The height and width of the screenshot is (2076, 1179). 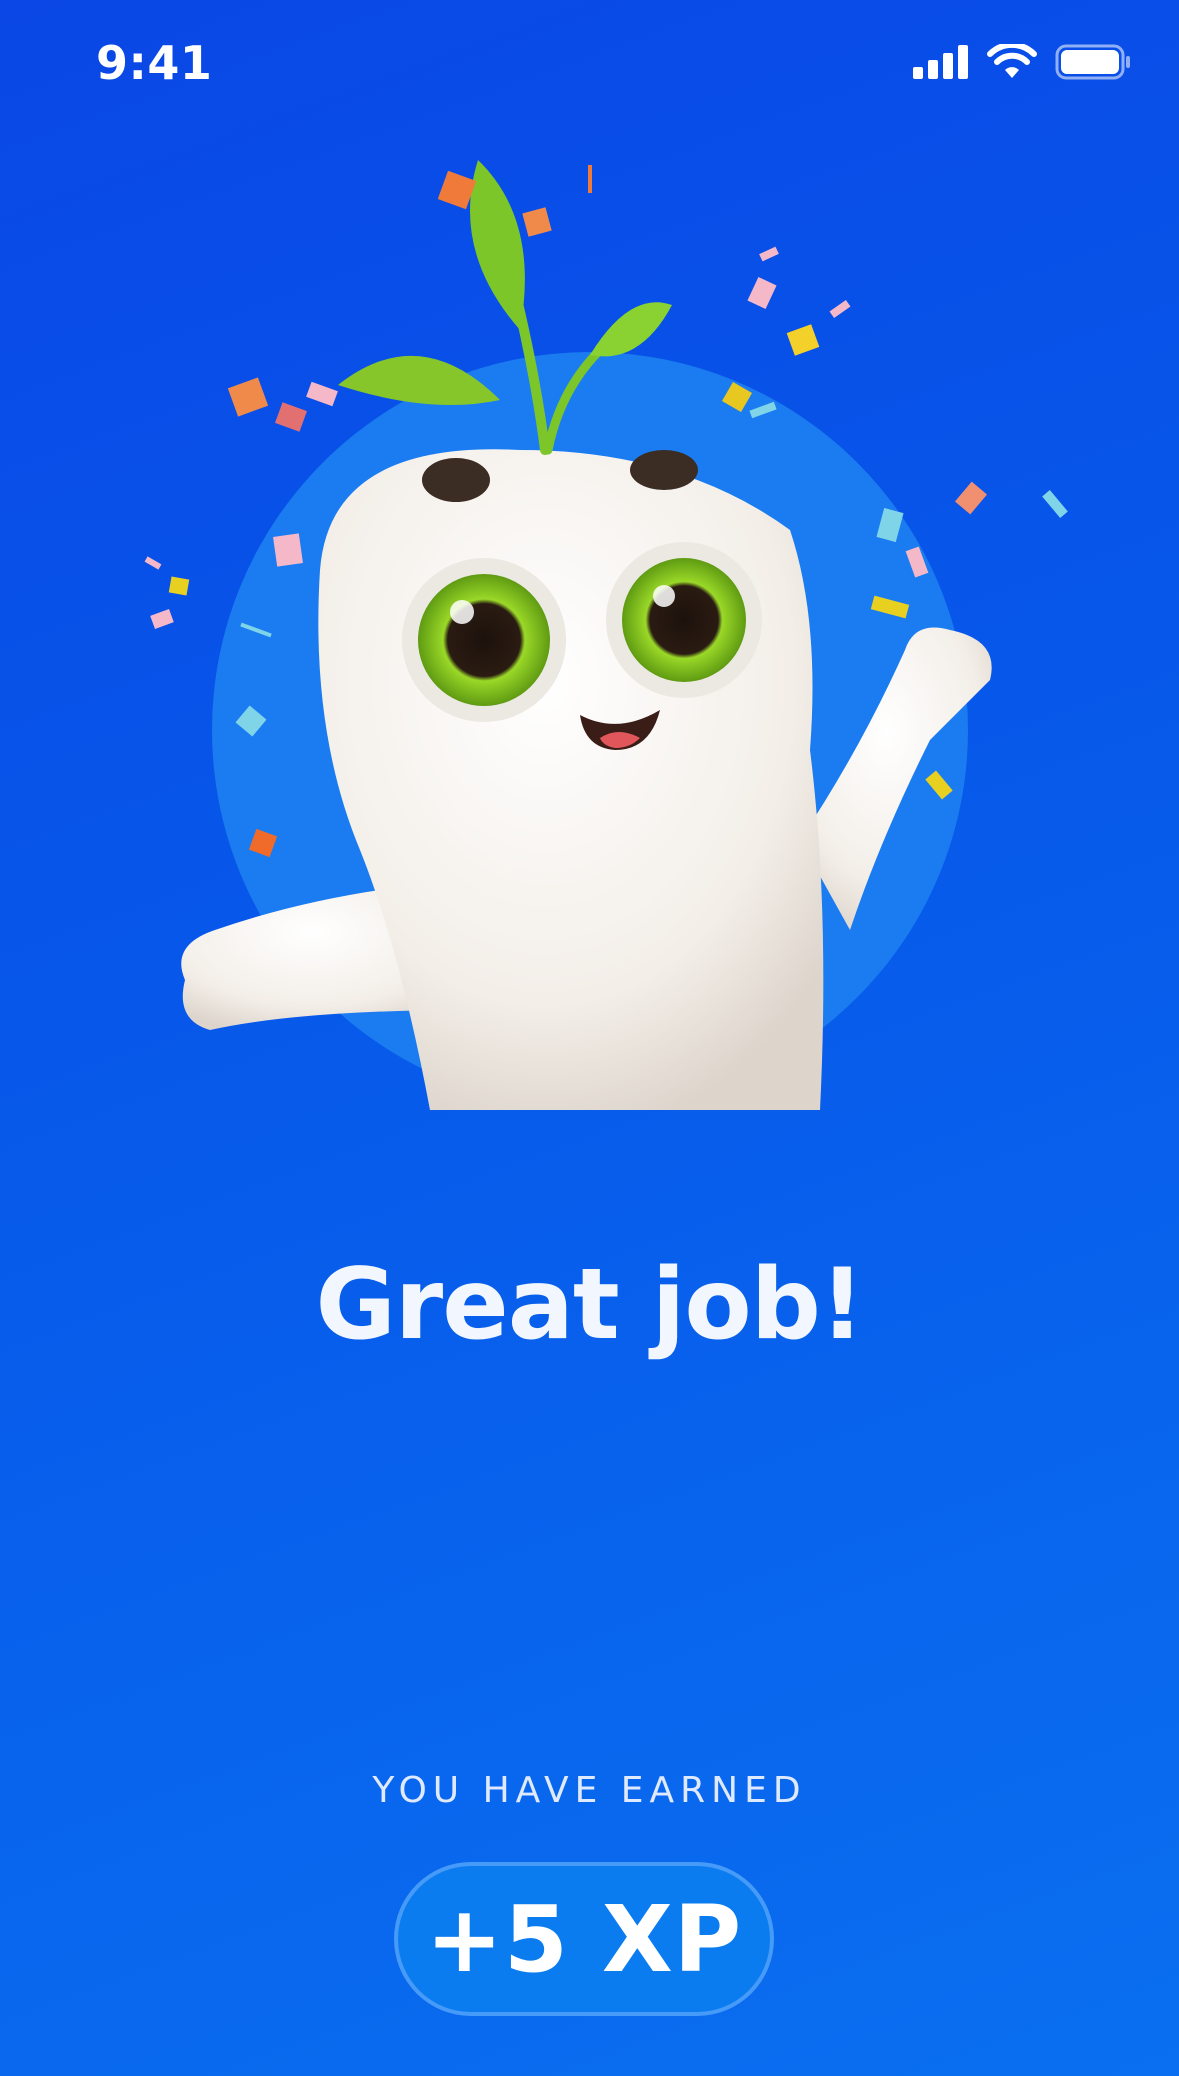 I want to click on page-title: Great job!, so click(x=589, y=1305).